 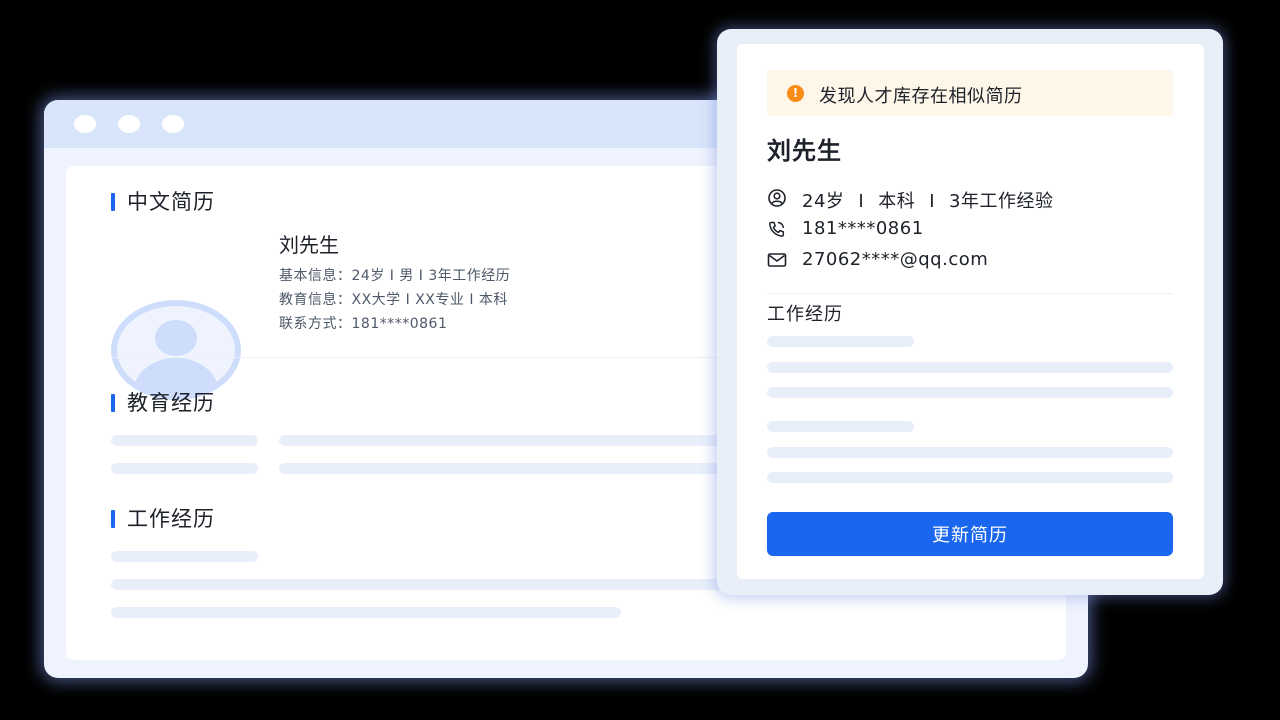 I want to click on profile-divider, so click(x=441, y=357).